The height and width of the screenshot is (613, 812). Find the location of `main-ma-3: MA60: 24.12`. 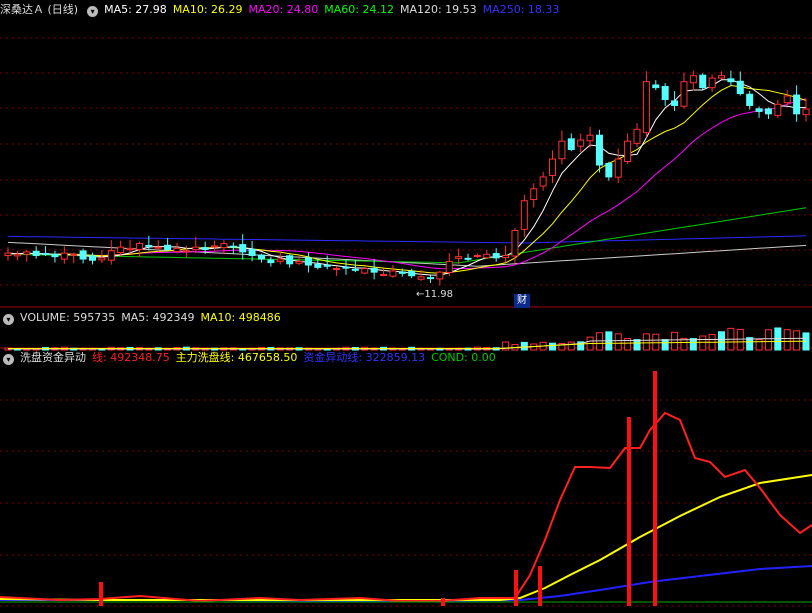

main-ma-3: MA60: 24.12 is located at coordinates (359, 9).